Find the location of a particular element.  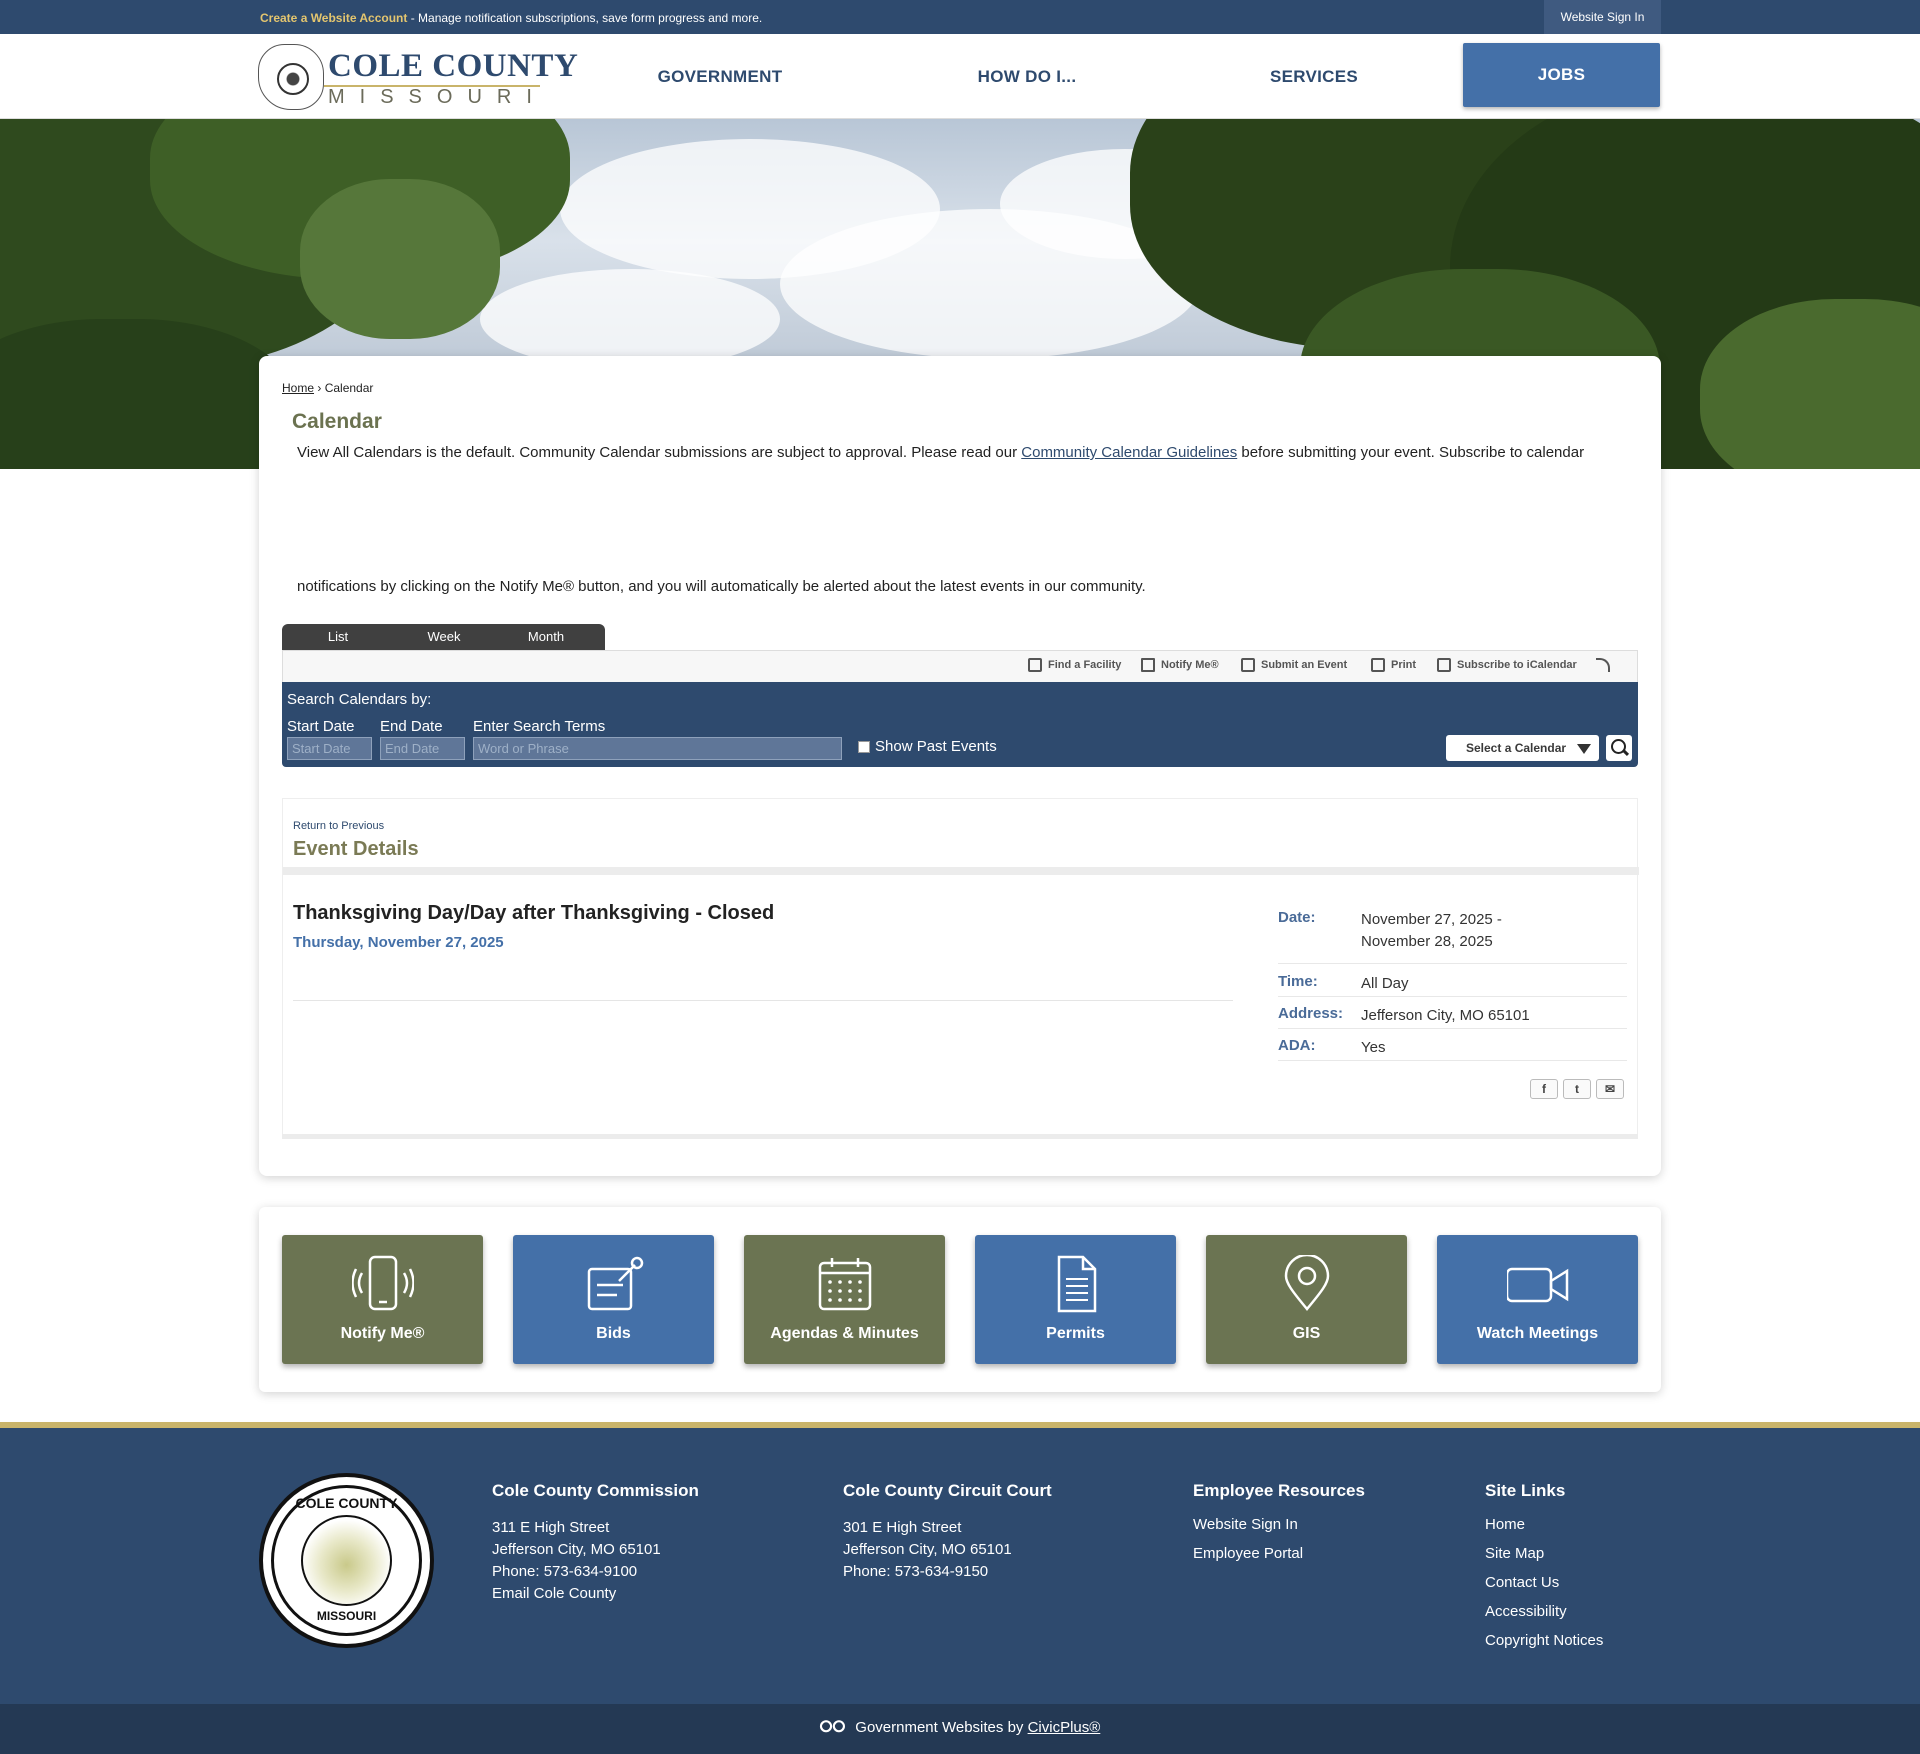

logo-line-2: MISSOURI is located at coordinates (437, 97).